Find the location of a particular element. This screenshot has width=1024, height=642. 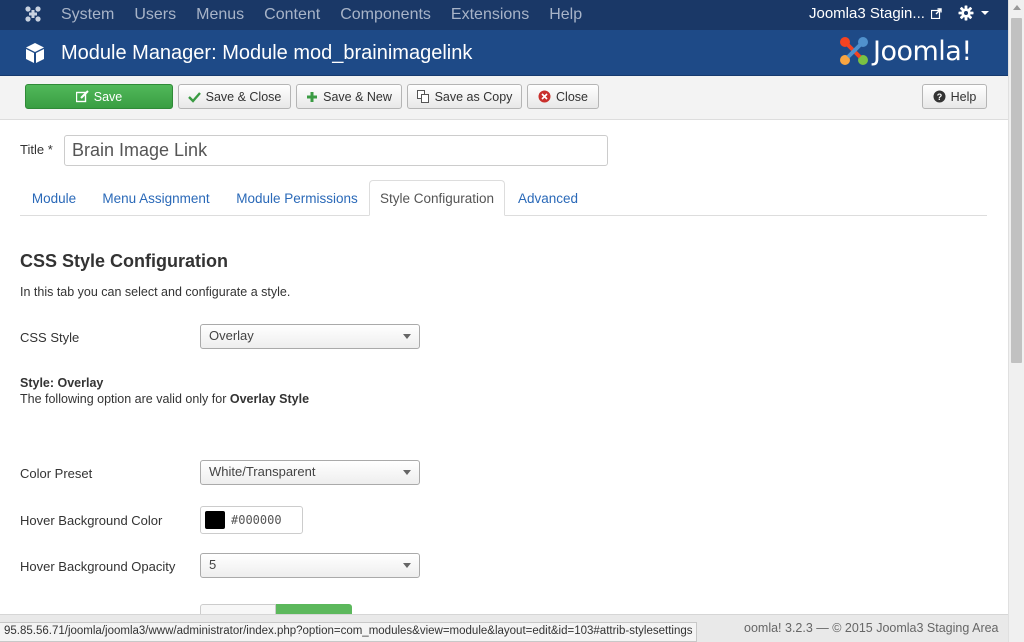

css-style-select: Overlay is located at coordinates (310, 336).